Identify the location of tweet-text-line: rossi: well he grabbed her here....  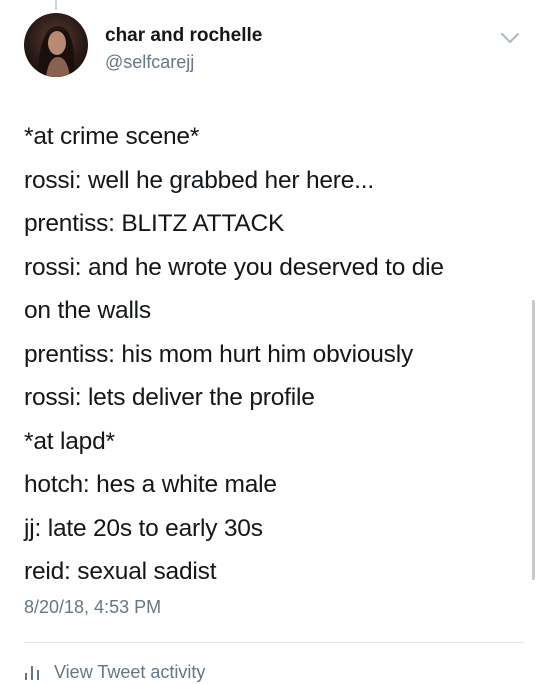
(199, 180).